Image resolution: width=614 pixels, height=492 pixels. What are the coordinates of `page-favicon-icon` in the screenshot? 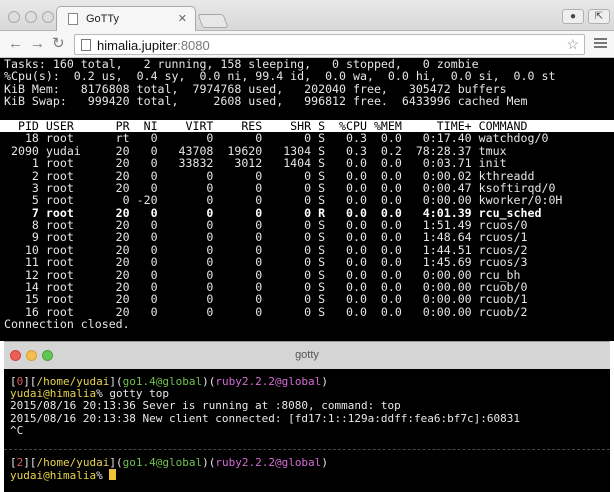 It's located at (73, 19).